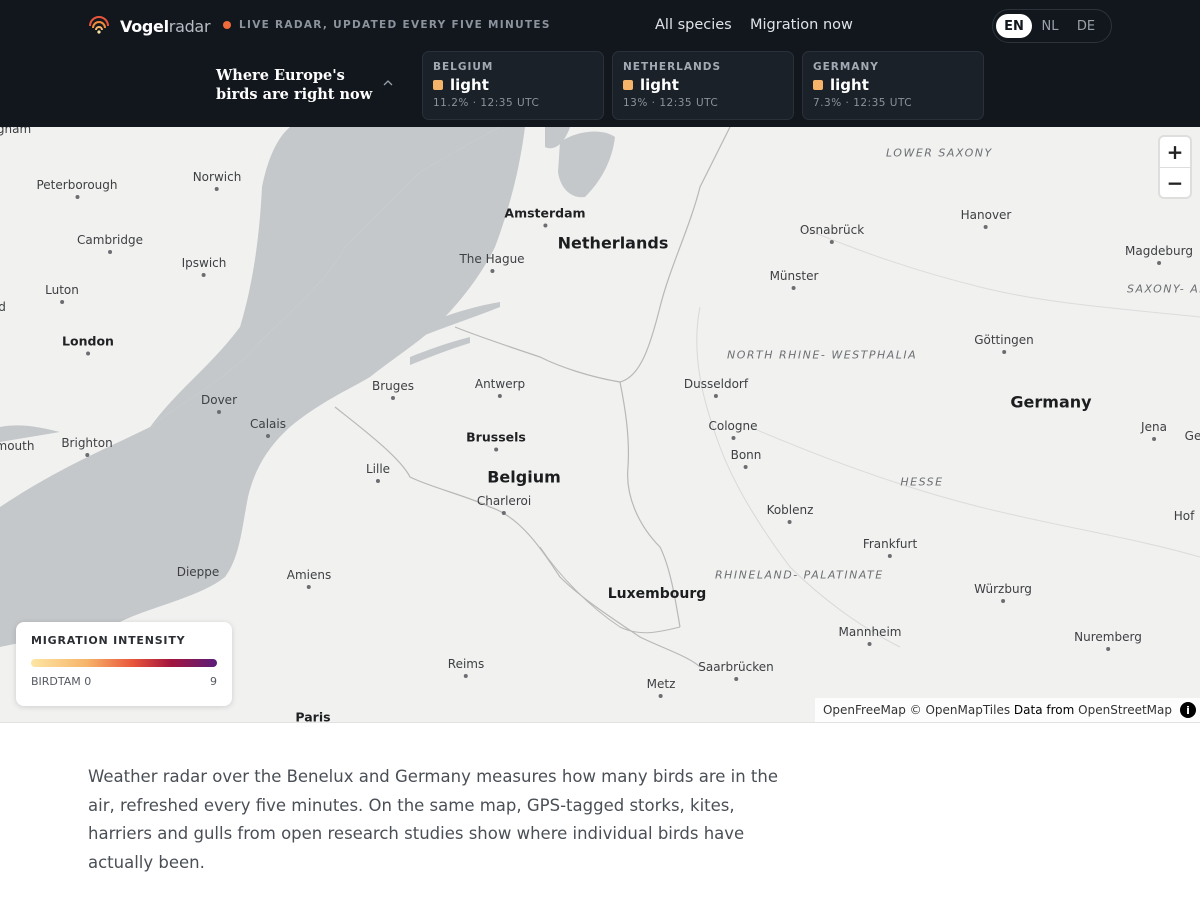  What do you see at coordinates (217, 180) in the screenshot?
I see `map-label-norwich: Norwich` at bounding box center [217, 180].